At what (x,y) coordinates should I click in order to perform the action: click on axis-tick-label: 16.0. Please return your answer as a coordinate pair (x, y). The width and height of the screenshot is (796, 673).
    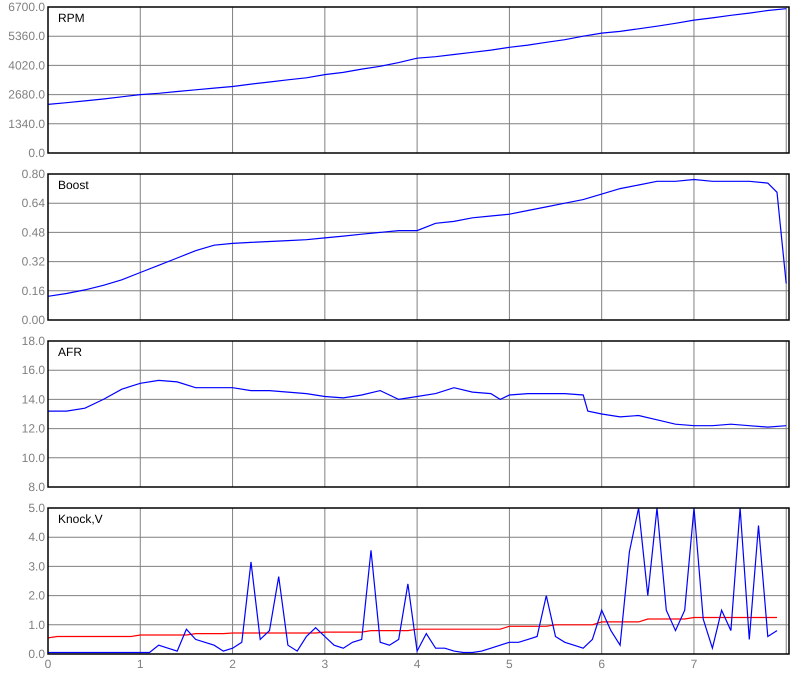
    Looking at the image, I should click on (33, 370).